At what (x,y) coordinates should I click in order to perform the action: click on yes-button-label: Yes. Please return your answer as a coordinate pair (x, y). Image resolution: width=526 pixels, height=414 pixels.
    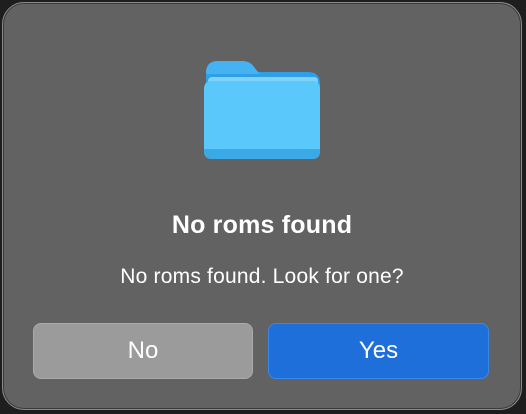
    Looking at the image, I should click on (378, 350).